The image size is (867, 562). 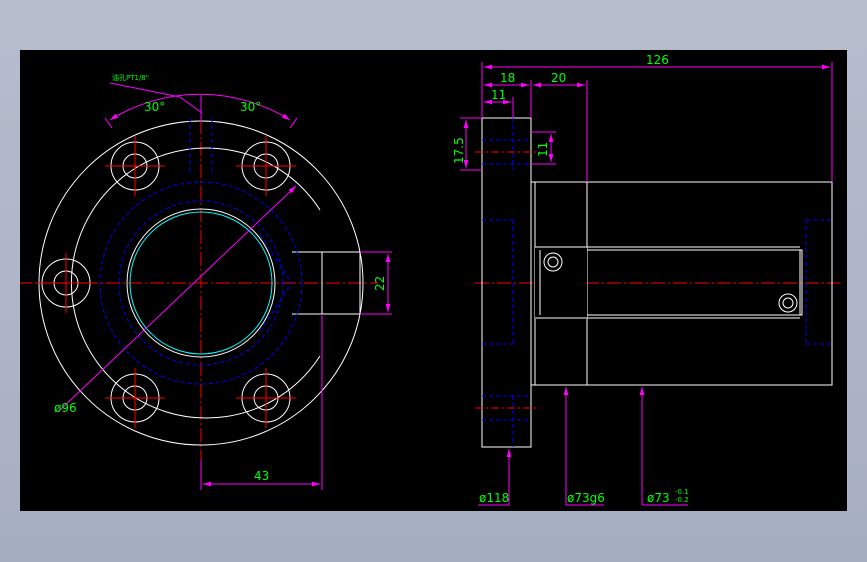 What do you see at coordinates (682, 500) in the screenshot?
I see `tolerance-lower: -0.2` at bounding box center [682, 500].